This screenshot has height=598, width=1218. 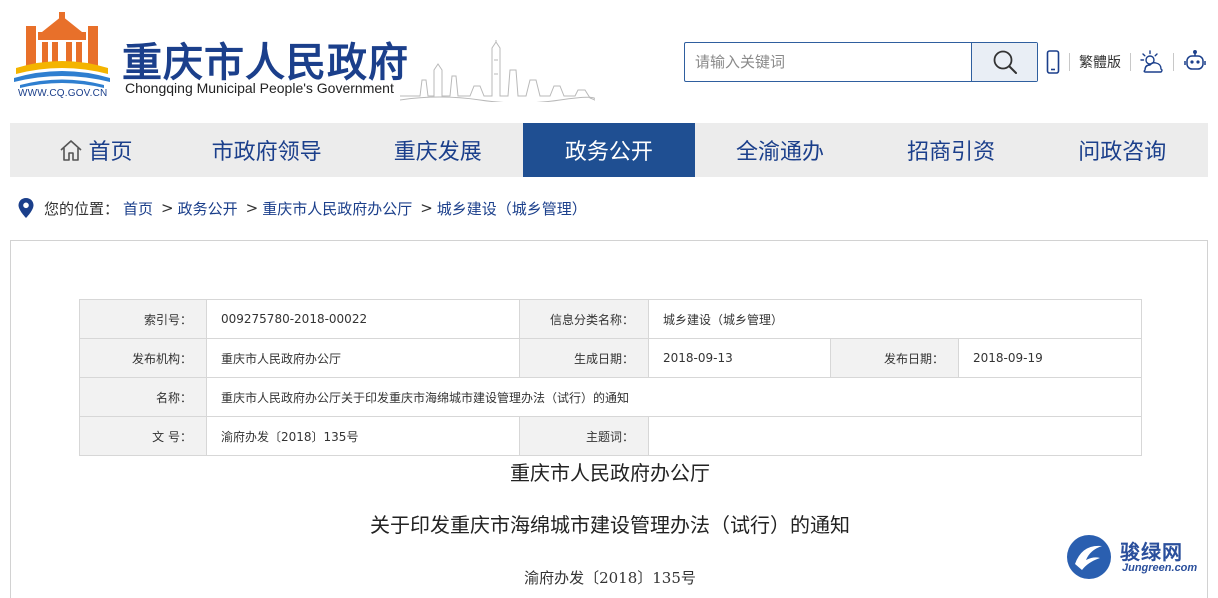 I want to click on robot-icon, so click(x=1195, y=60).